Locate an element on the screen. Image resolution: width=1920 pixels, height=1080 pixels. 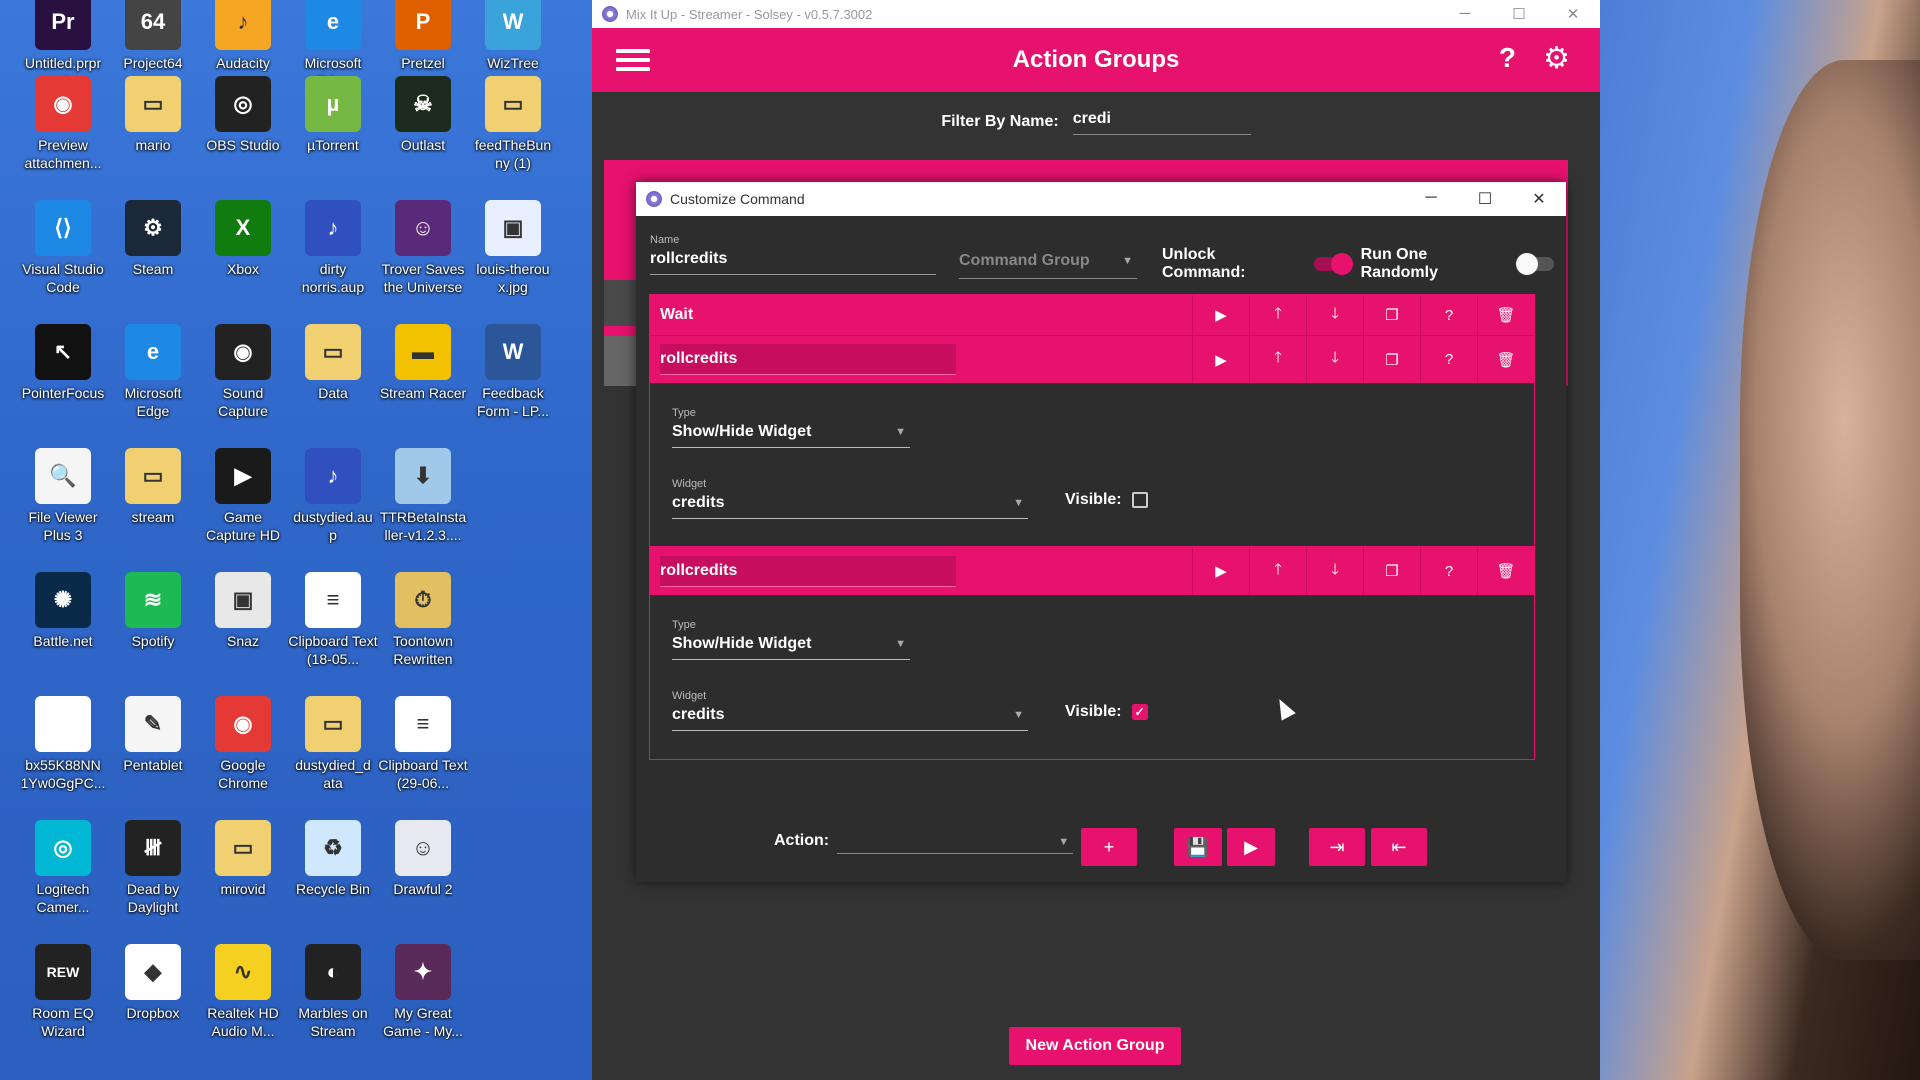
action-select: ▼ is located at coordinates (955, 841).